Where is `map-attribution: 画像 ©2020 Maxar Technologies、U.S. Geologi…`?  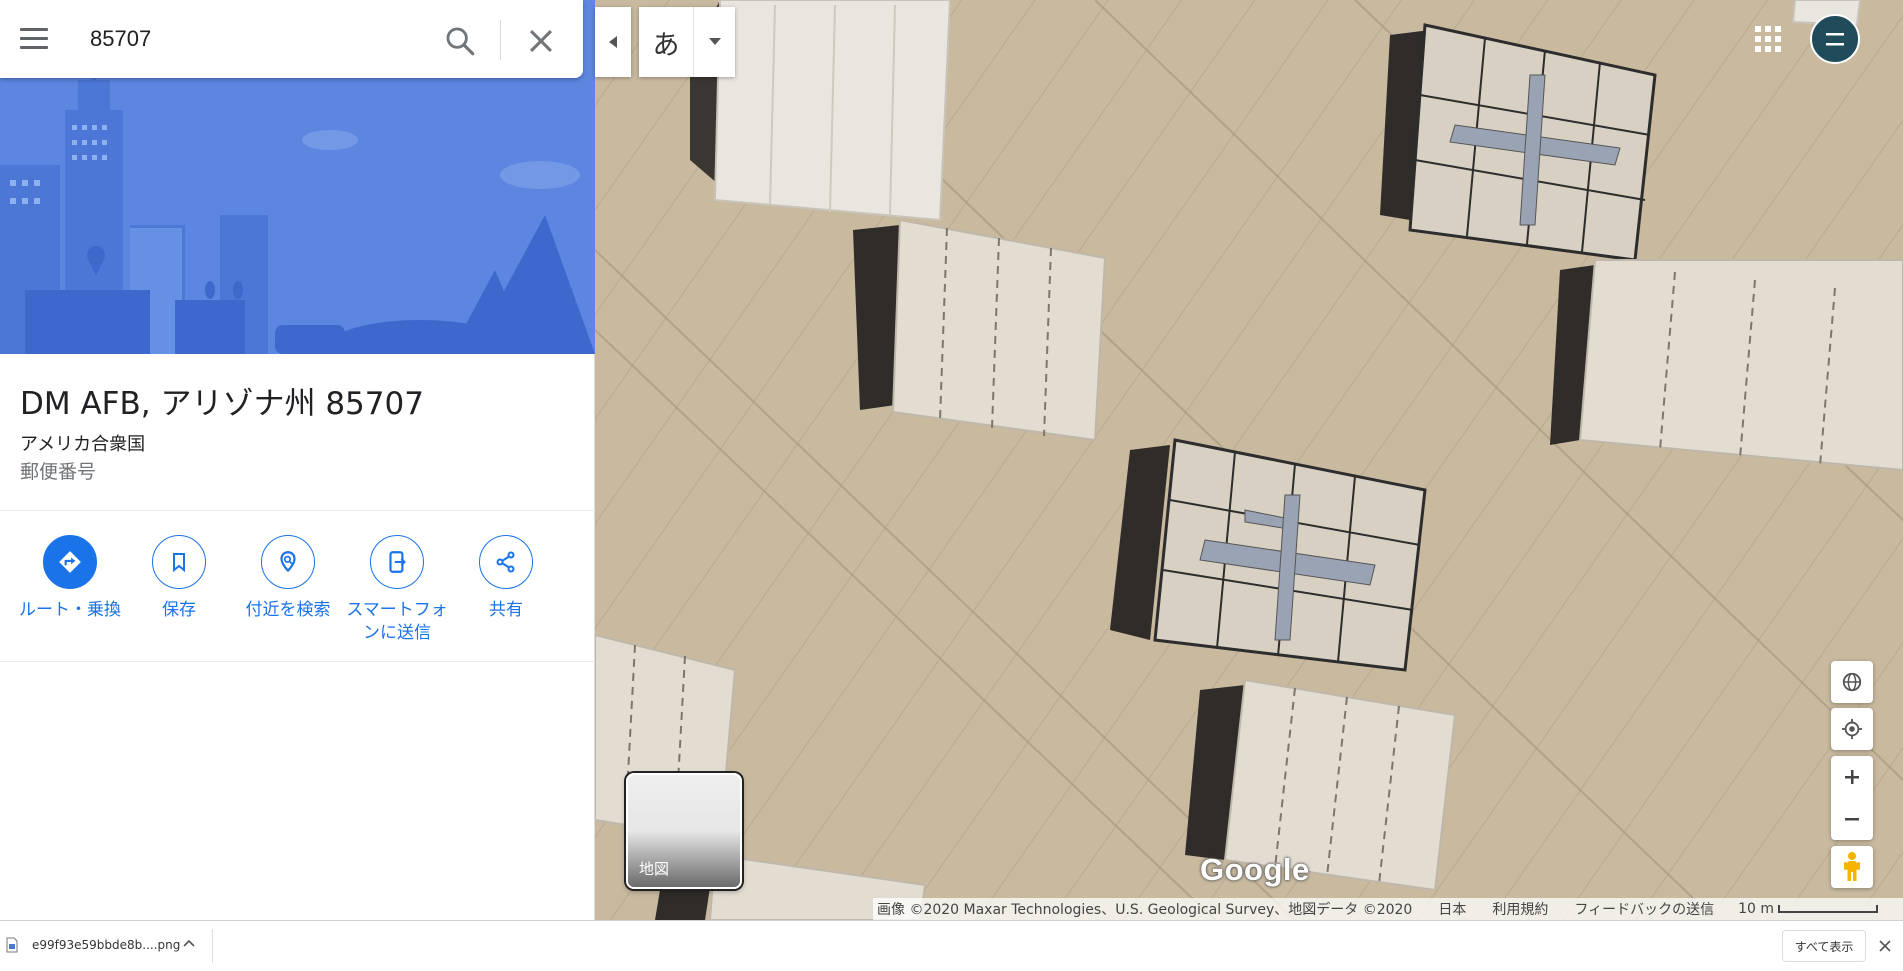
map-attribution: 画像 ©2020 Maxar Technologies、U.S. Geologi… is located at coordinates (1388, 909).